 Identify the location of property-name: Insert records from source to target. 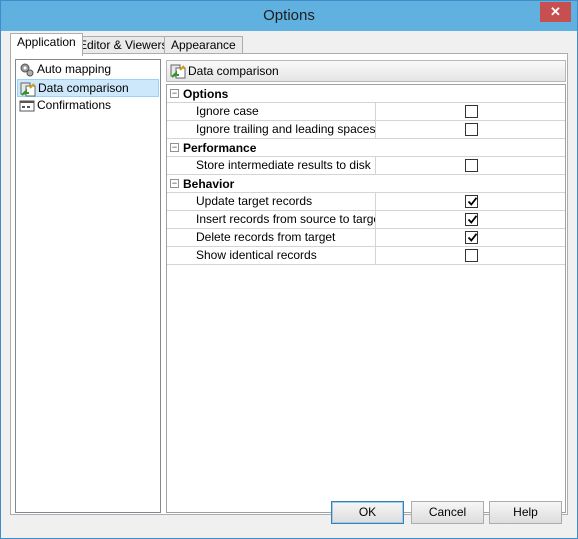
(279, 219).